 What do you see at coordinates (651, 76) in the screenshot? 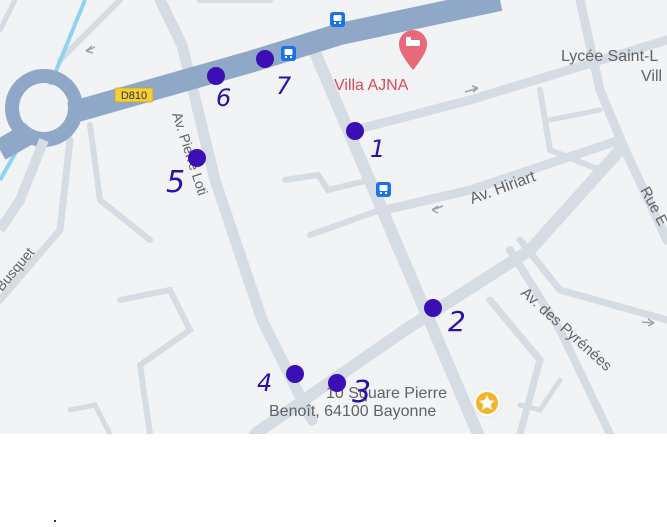
I see `place-lycee-line2: Vill` at bounding box center [651, 76].